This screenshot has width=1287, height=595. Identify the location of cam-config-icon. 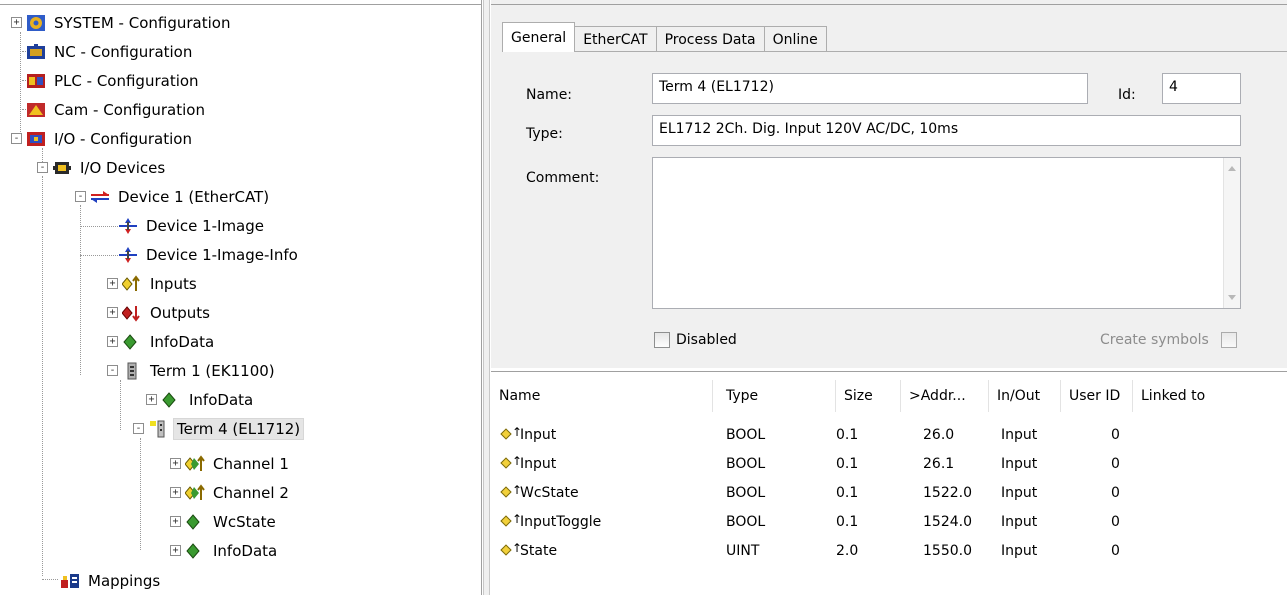
(36, 110).